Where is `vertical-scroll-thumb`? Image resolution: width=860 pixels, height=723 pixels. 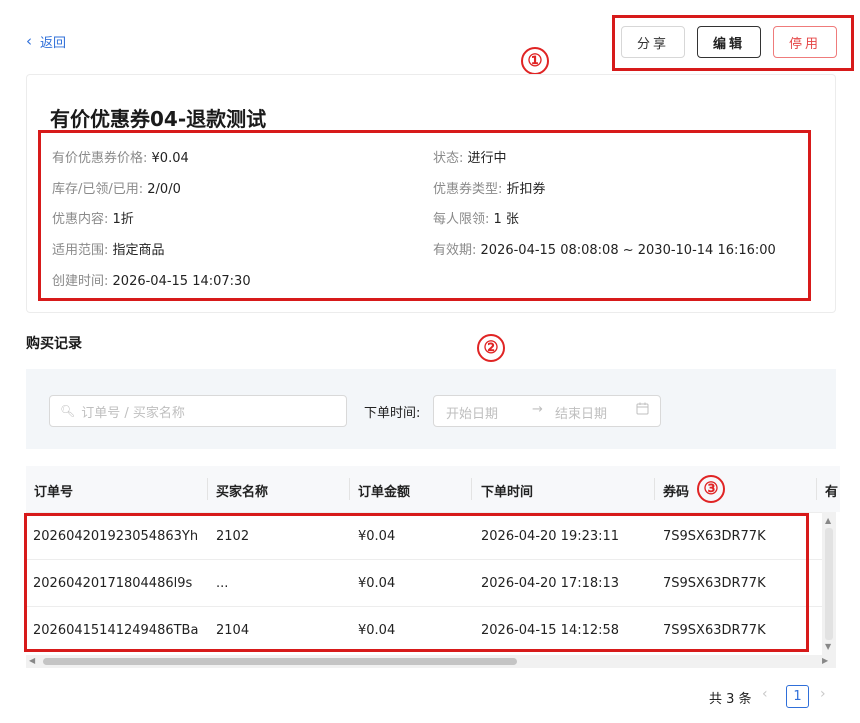 vertical-scroll-thumb is located at coordinates (829, 584).